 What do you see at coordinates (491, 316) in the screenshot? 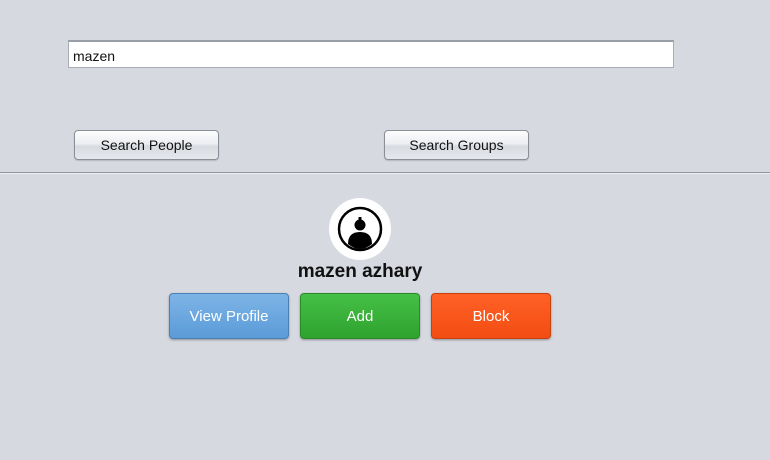
I see `block-button: Block` at bounding box center [491, 316].